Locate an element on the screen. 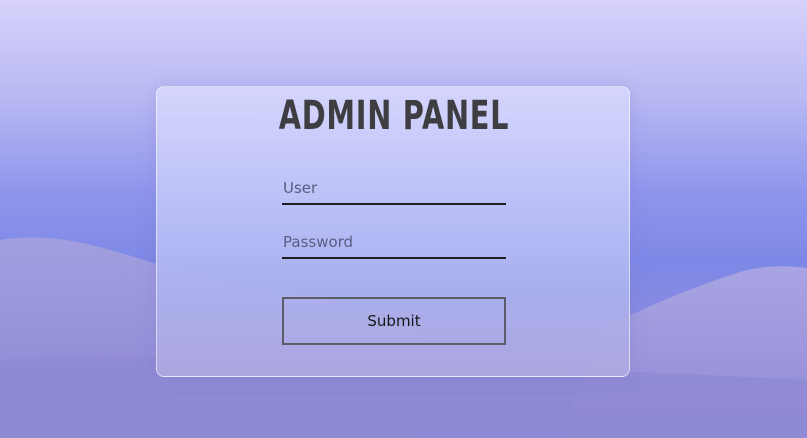  page-title: ADMIN PANEL is located at coordinates (394, 116).